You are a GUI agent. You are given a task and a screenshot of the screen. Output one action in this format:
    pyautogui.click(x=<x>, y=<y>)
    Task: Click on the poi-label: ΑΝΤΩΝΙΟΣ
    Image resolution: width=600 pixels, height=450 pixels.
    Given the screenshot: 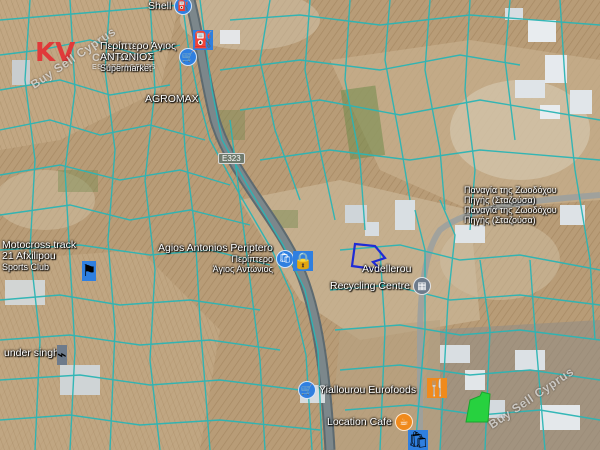 What is the action you would take?
    pyautogui.click(x=127, y=57)
    